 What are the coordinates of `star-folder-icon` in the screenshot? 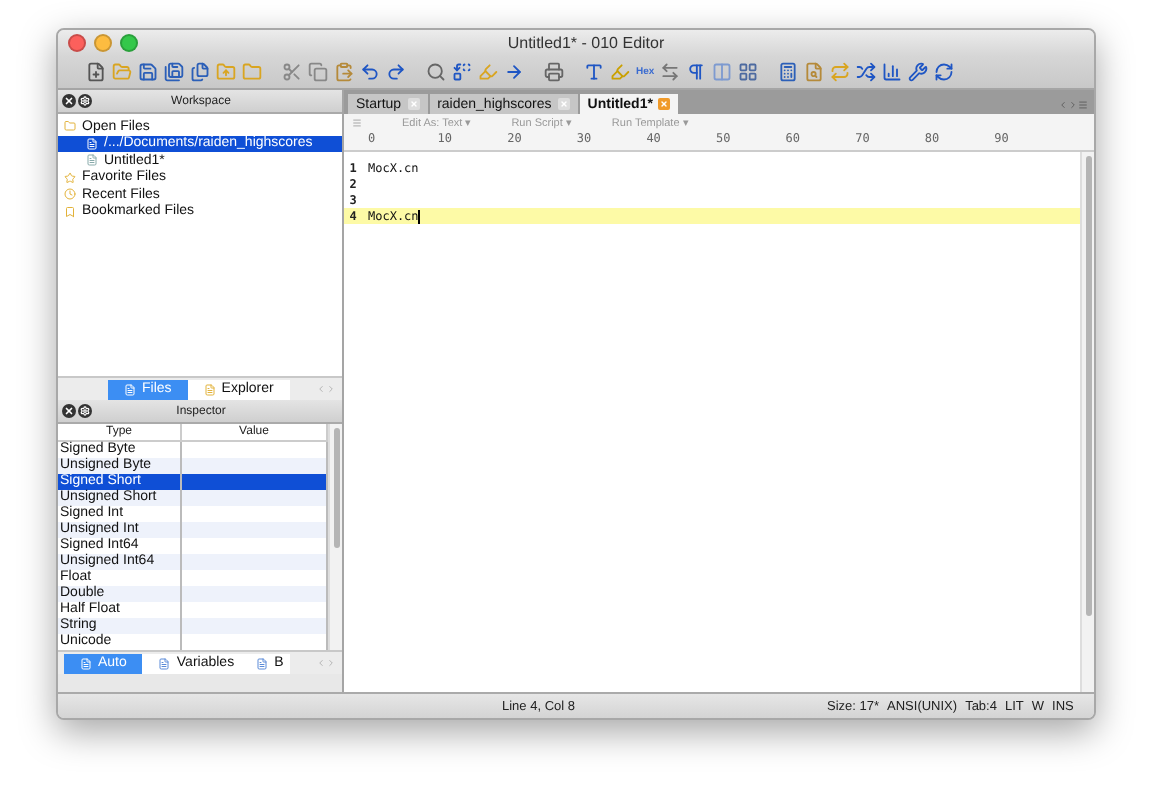 It's located at (70, 177).